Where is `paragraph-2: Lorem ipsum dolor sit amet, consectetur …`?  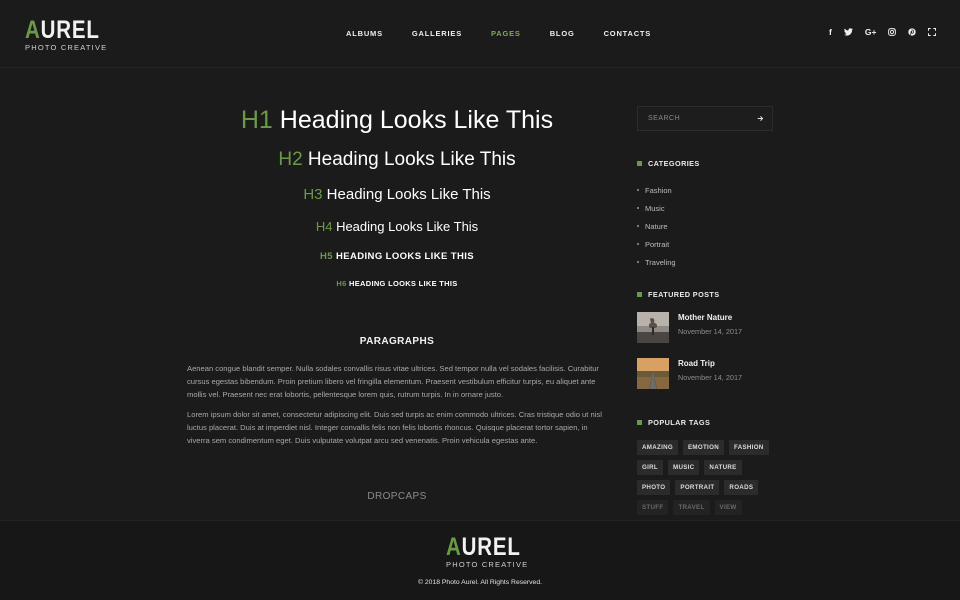
paragraph-2: Lorem ipsum dolor sit amet, consectetur … is located at coordinates (394, 427).